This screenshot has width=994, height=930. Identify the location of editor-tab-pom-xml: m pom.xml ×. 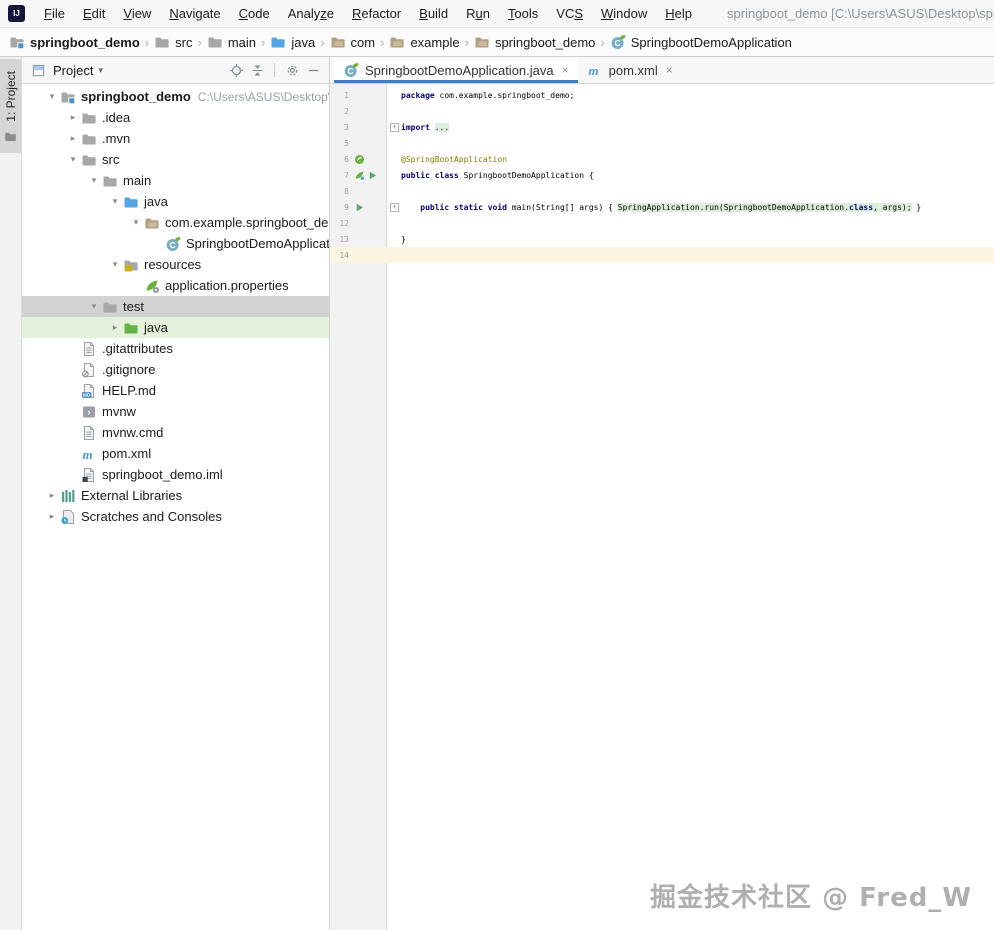
(630, 70).